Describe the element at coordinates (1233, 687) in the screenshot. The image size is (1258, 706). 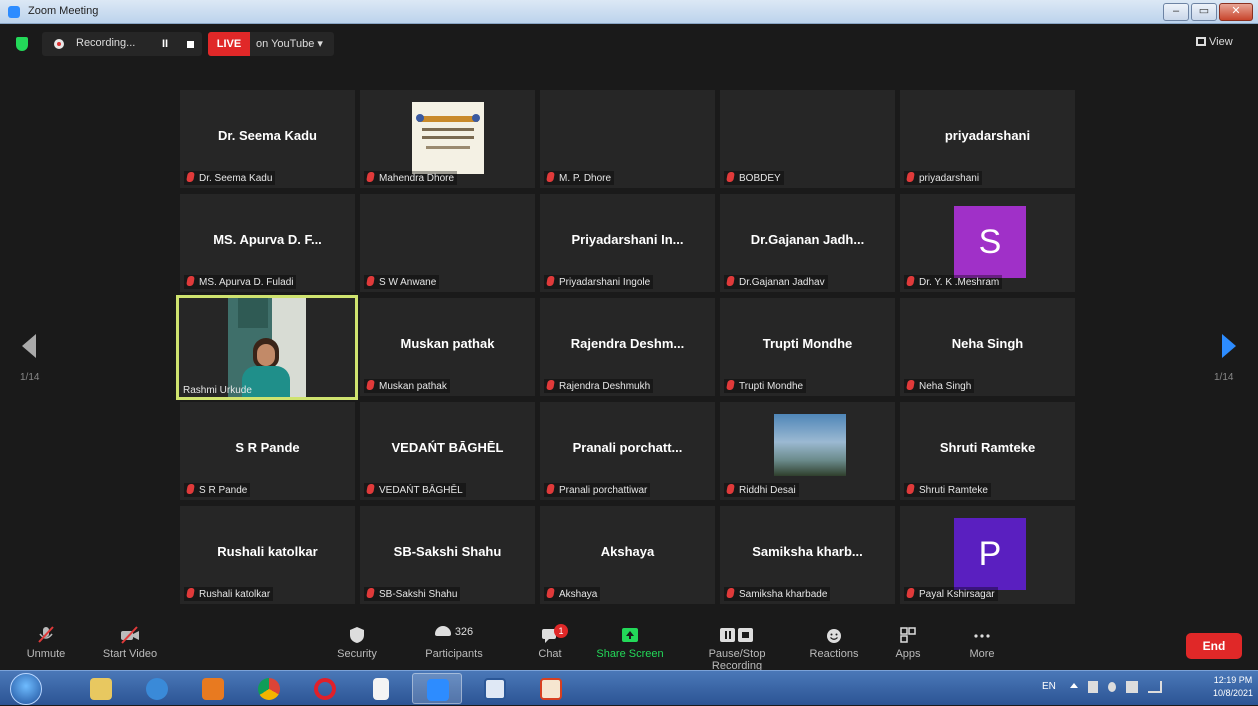
I see `taskbar-clock: 12:19 PM 10/8/2021` at that location.